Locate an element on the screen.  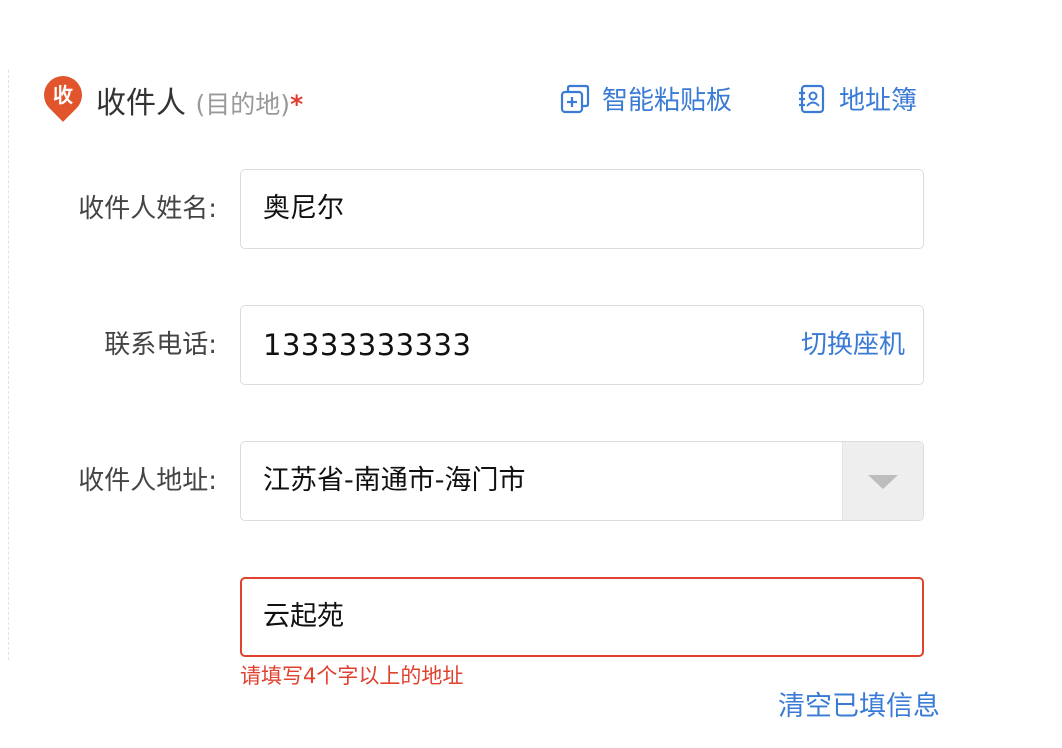
region-value: 江苏省-南通市-海门市 is located at coordinates (394, 480).